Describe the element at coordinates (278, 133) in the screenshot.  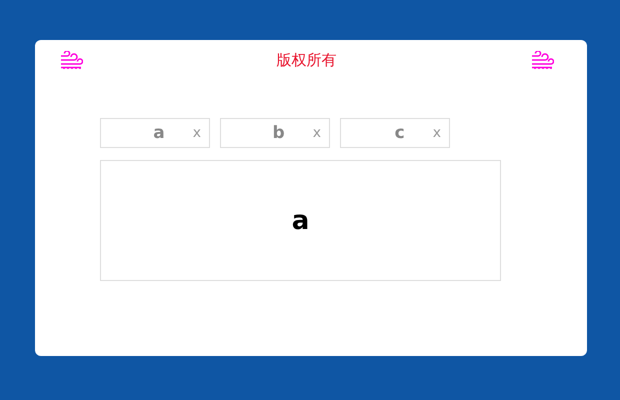
I see `tab-label: b` at that location.